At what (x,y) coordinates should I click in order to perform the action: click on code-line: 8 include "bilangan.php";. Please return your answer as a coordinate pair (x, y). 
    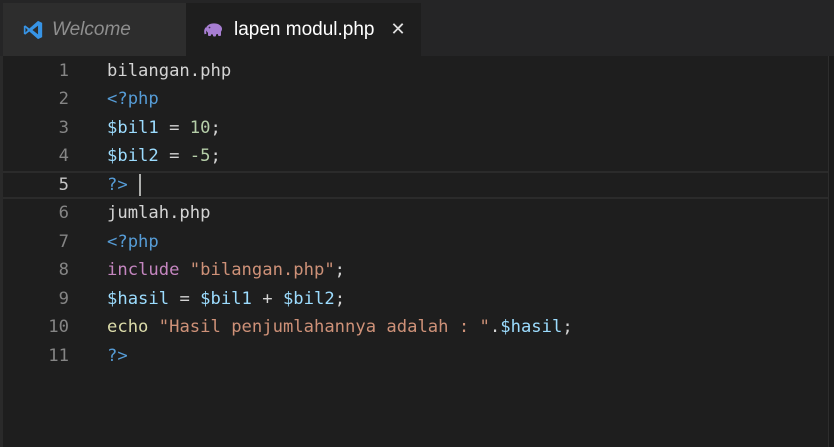
    Looking at the image, I should click on (416, 270).